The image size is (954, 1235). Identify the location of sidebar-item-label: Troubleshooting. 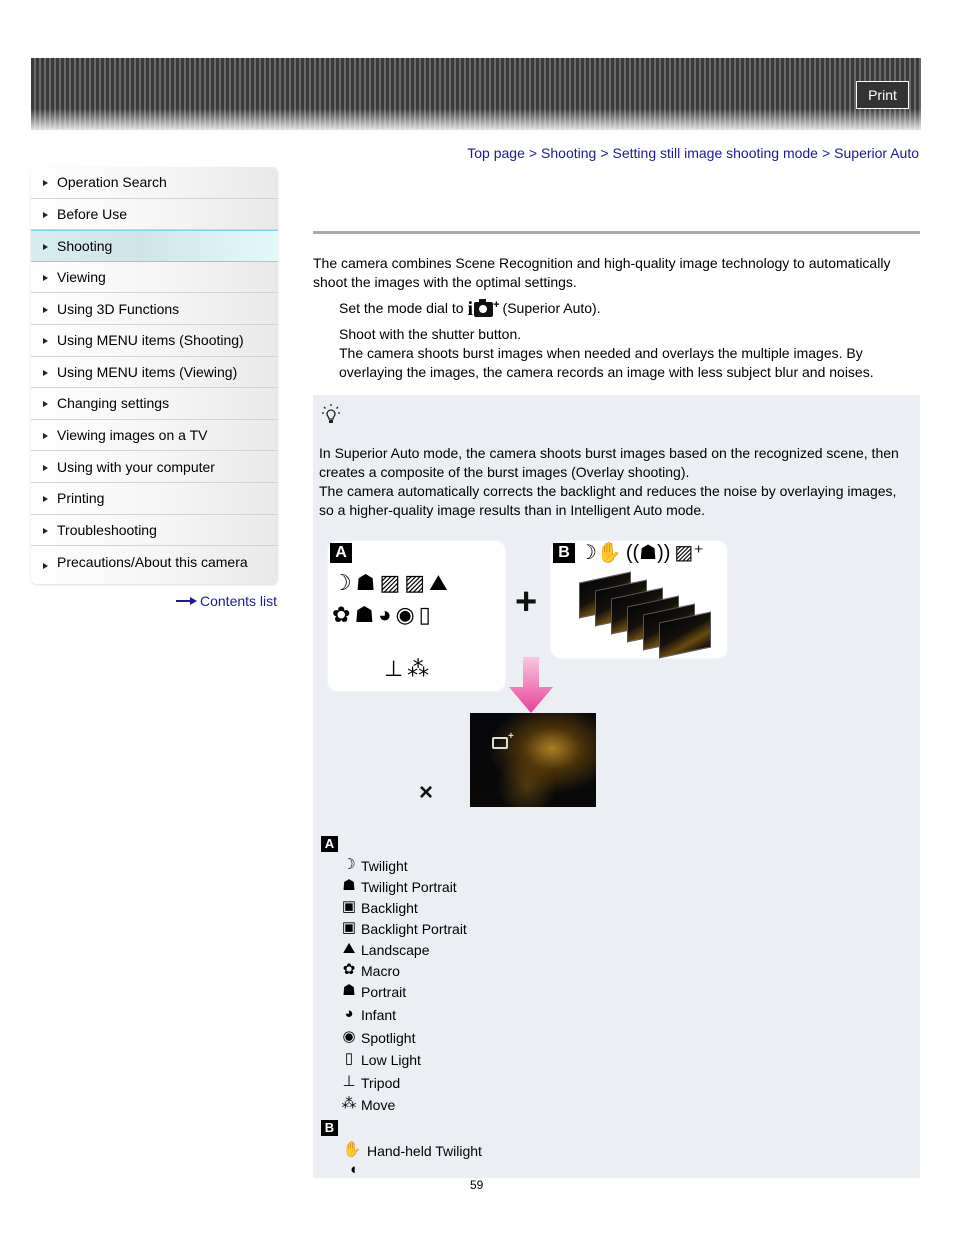
(107, 529).